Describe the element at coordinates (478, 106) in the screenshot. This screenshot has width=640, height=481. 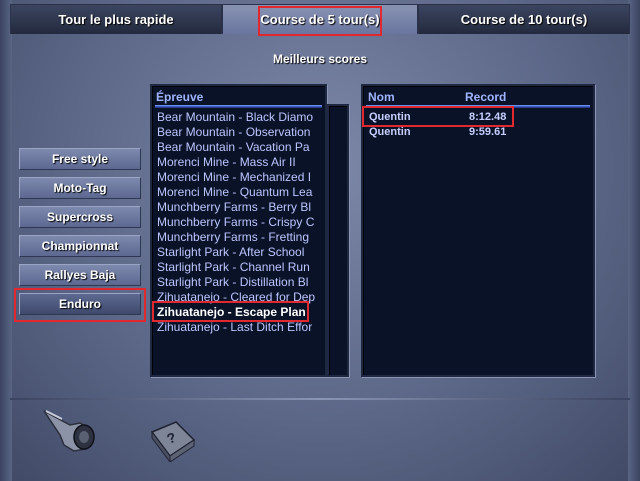
I see `score-header-divider` at that location.